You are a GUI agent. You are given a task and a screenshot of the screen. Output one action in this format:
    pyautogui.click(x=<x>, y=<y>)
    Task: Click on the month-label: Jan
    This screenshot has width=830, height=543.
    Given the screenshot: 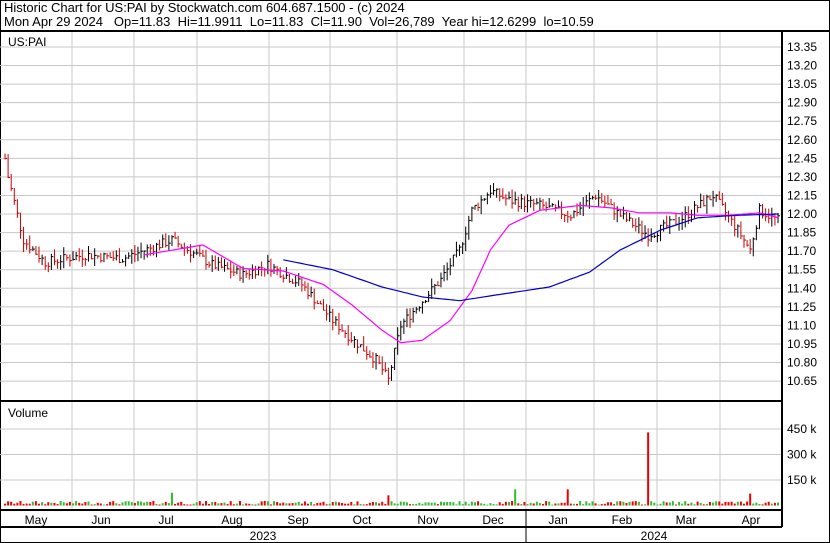 What is the action you would take?
    pyautogui.click(x=557, y=520)
    